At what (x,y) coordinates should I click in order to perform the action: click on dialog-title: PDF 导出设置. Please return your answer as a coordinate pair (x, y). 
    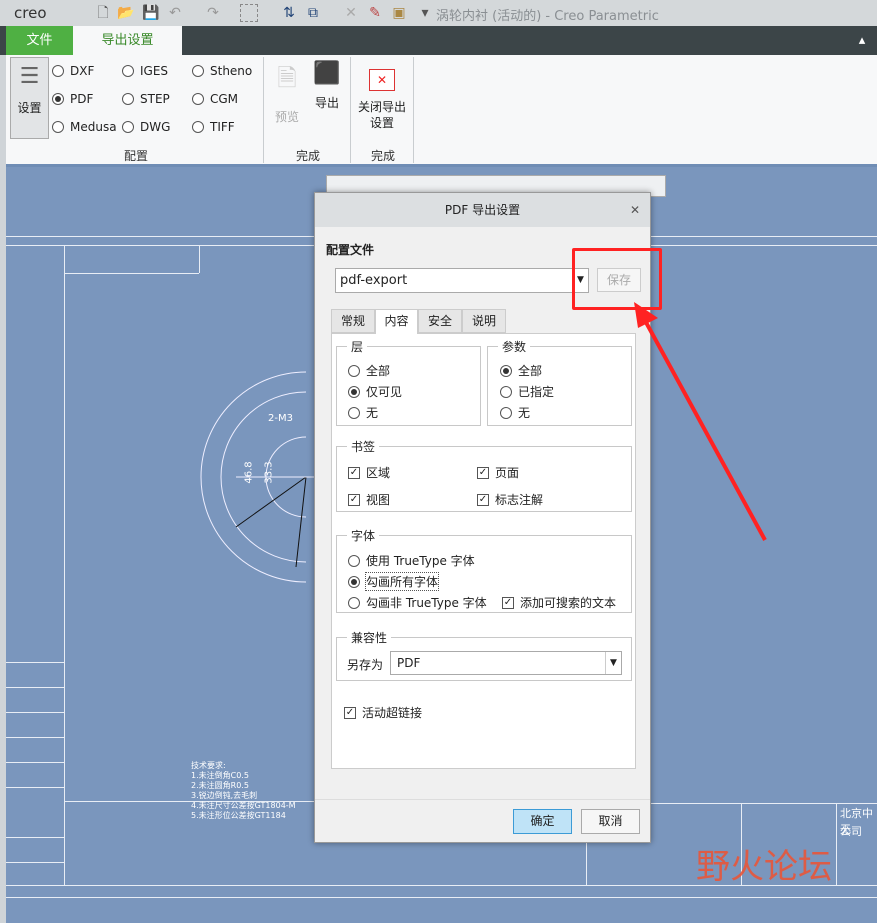
    Looking at the image, I should click on (482, 210).